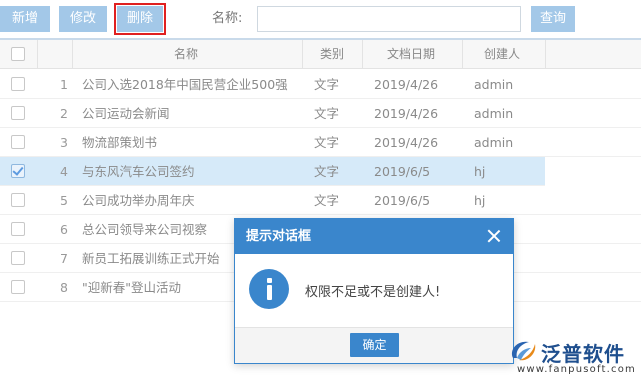  I want to click on row-number: 3, so click(64, 142).